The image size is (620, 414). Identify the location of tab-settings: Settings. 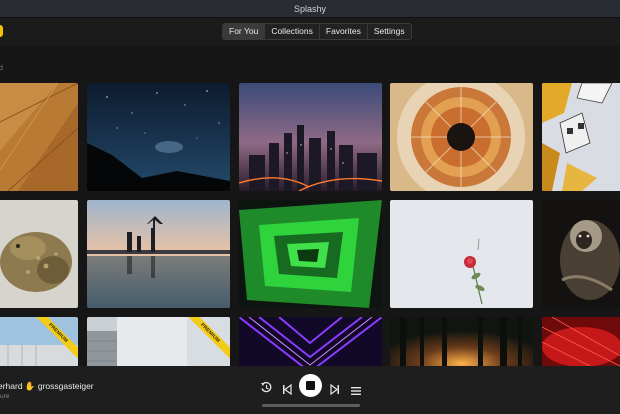
(389, 31).